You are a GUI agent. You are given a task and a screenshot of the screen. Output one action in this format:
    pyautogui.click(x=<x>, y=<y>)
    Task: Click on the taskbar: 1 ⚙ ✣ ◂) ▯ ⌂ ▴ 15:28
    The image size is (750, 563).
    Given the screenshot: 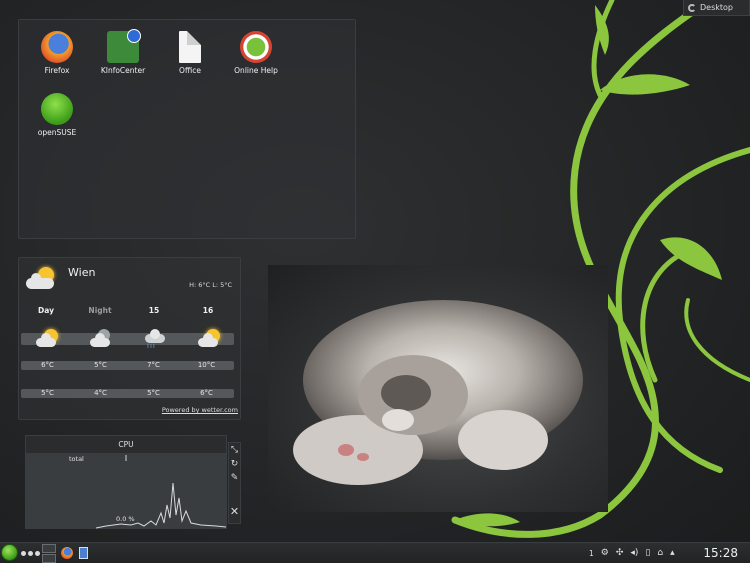 What is the action you would take?
    pyautogui.click(x=375, y=552)
    